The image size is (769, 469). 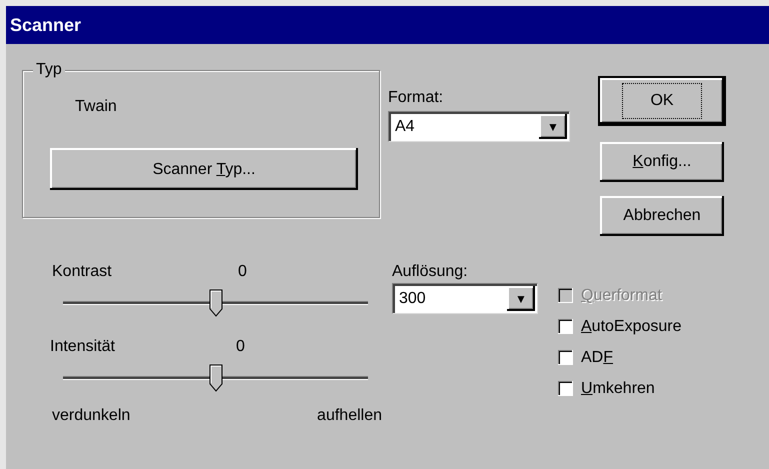 What do you see at coordinates (416, 98) in the screenshot?
I see `format-label: Format:` at bounding box center [416, 98].